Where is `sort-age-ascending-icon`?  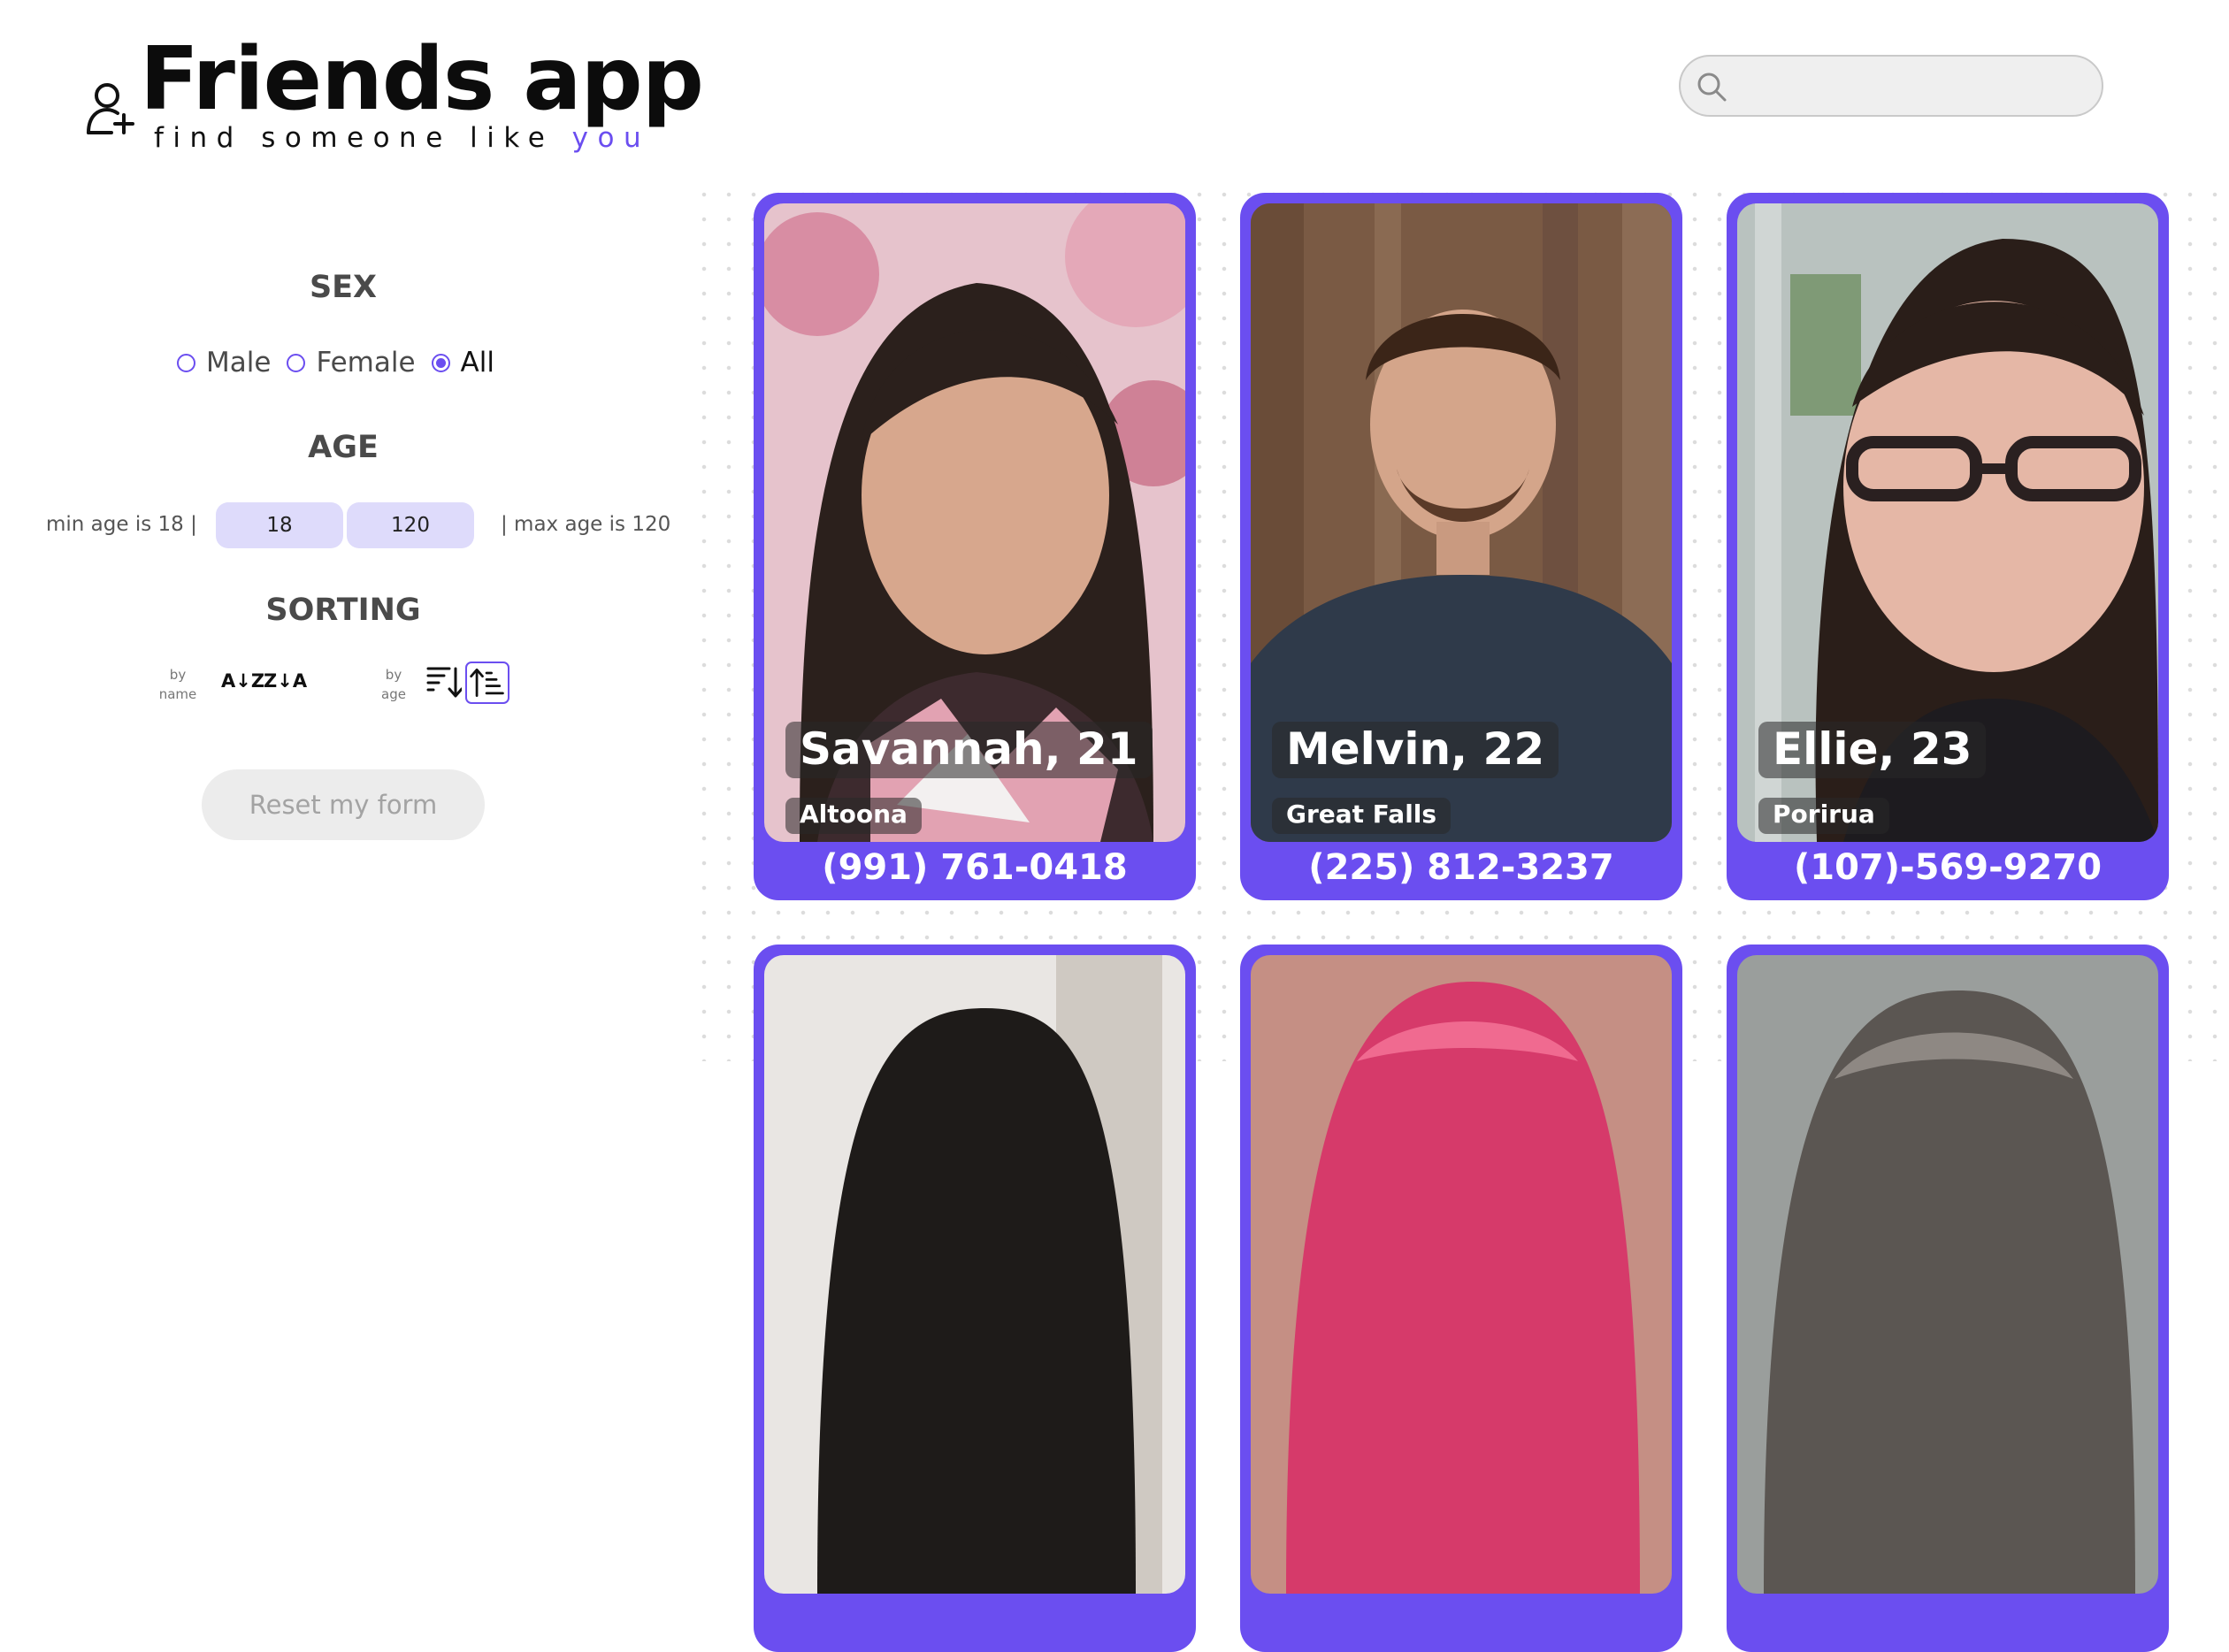 sort-age-ascending-icon is located at coordinates (487, 683).